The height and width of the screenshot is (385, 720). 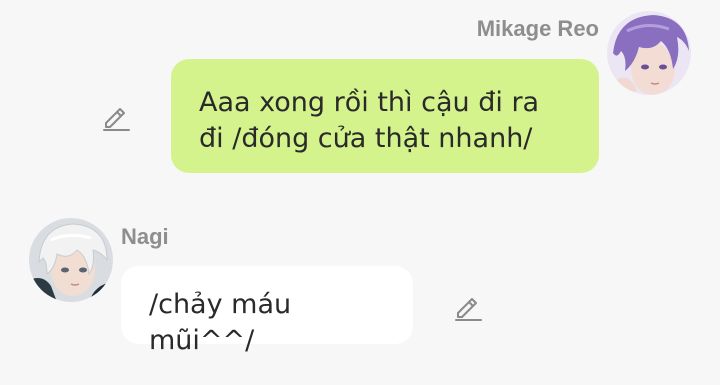 I want to click on sender-name: Nagi, so click(x=145, y=236).